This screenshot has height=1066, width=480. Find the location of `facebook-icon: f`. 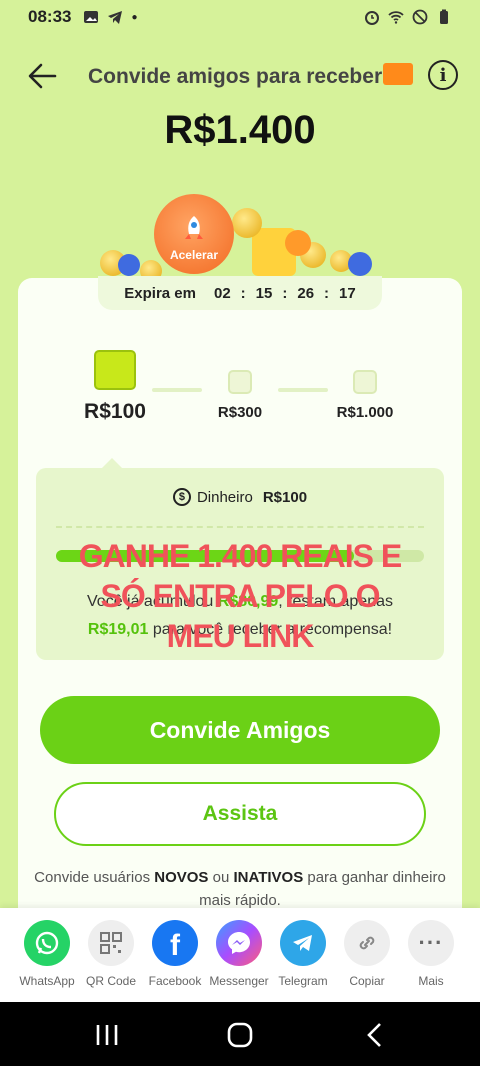

facebook-icon: f is located at coordinates (175, 943).